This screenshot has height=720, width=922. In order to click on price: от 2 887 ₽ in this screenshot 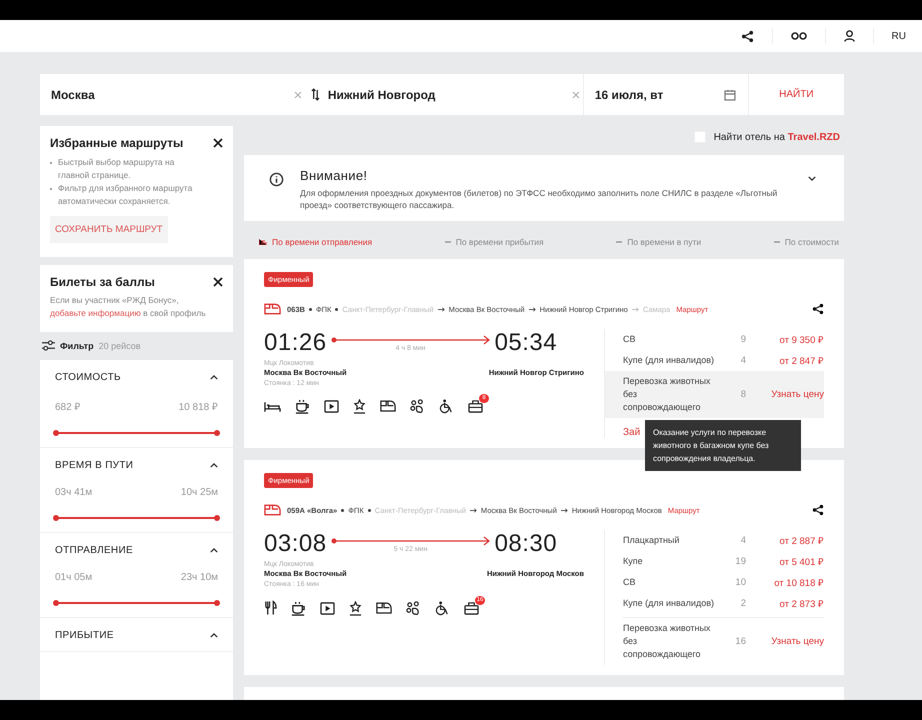, I will do `click(801, 541)`.